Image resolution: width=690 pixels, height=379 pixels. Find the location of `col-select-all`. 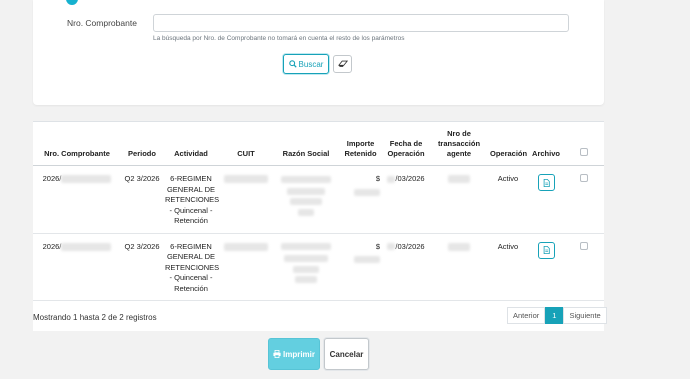

col-select-all is located at coordinates (584, 143).